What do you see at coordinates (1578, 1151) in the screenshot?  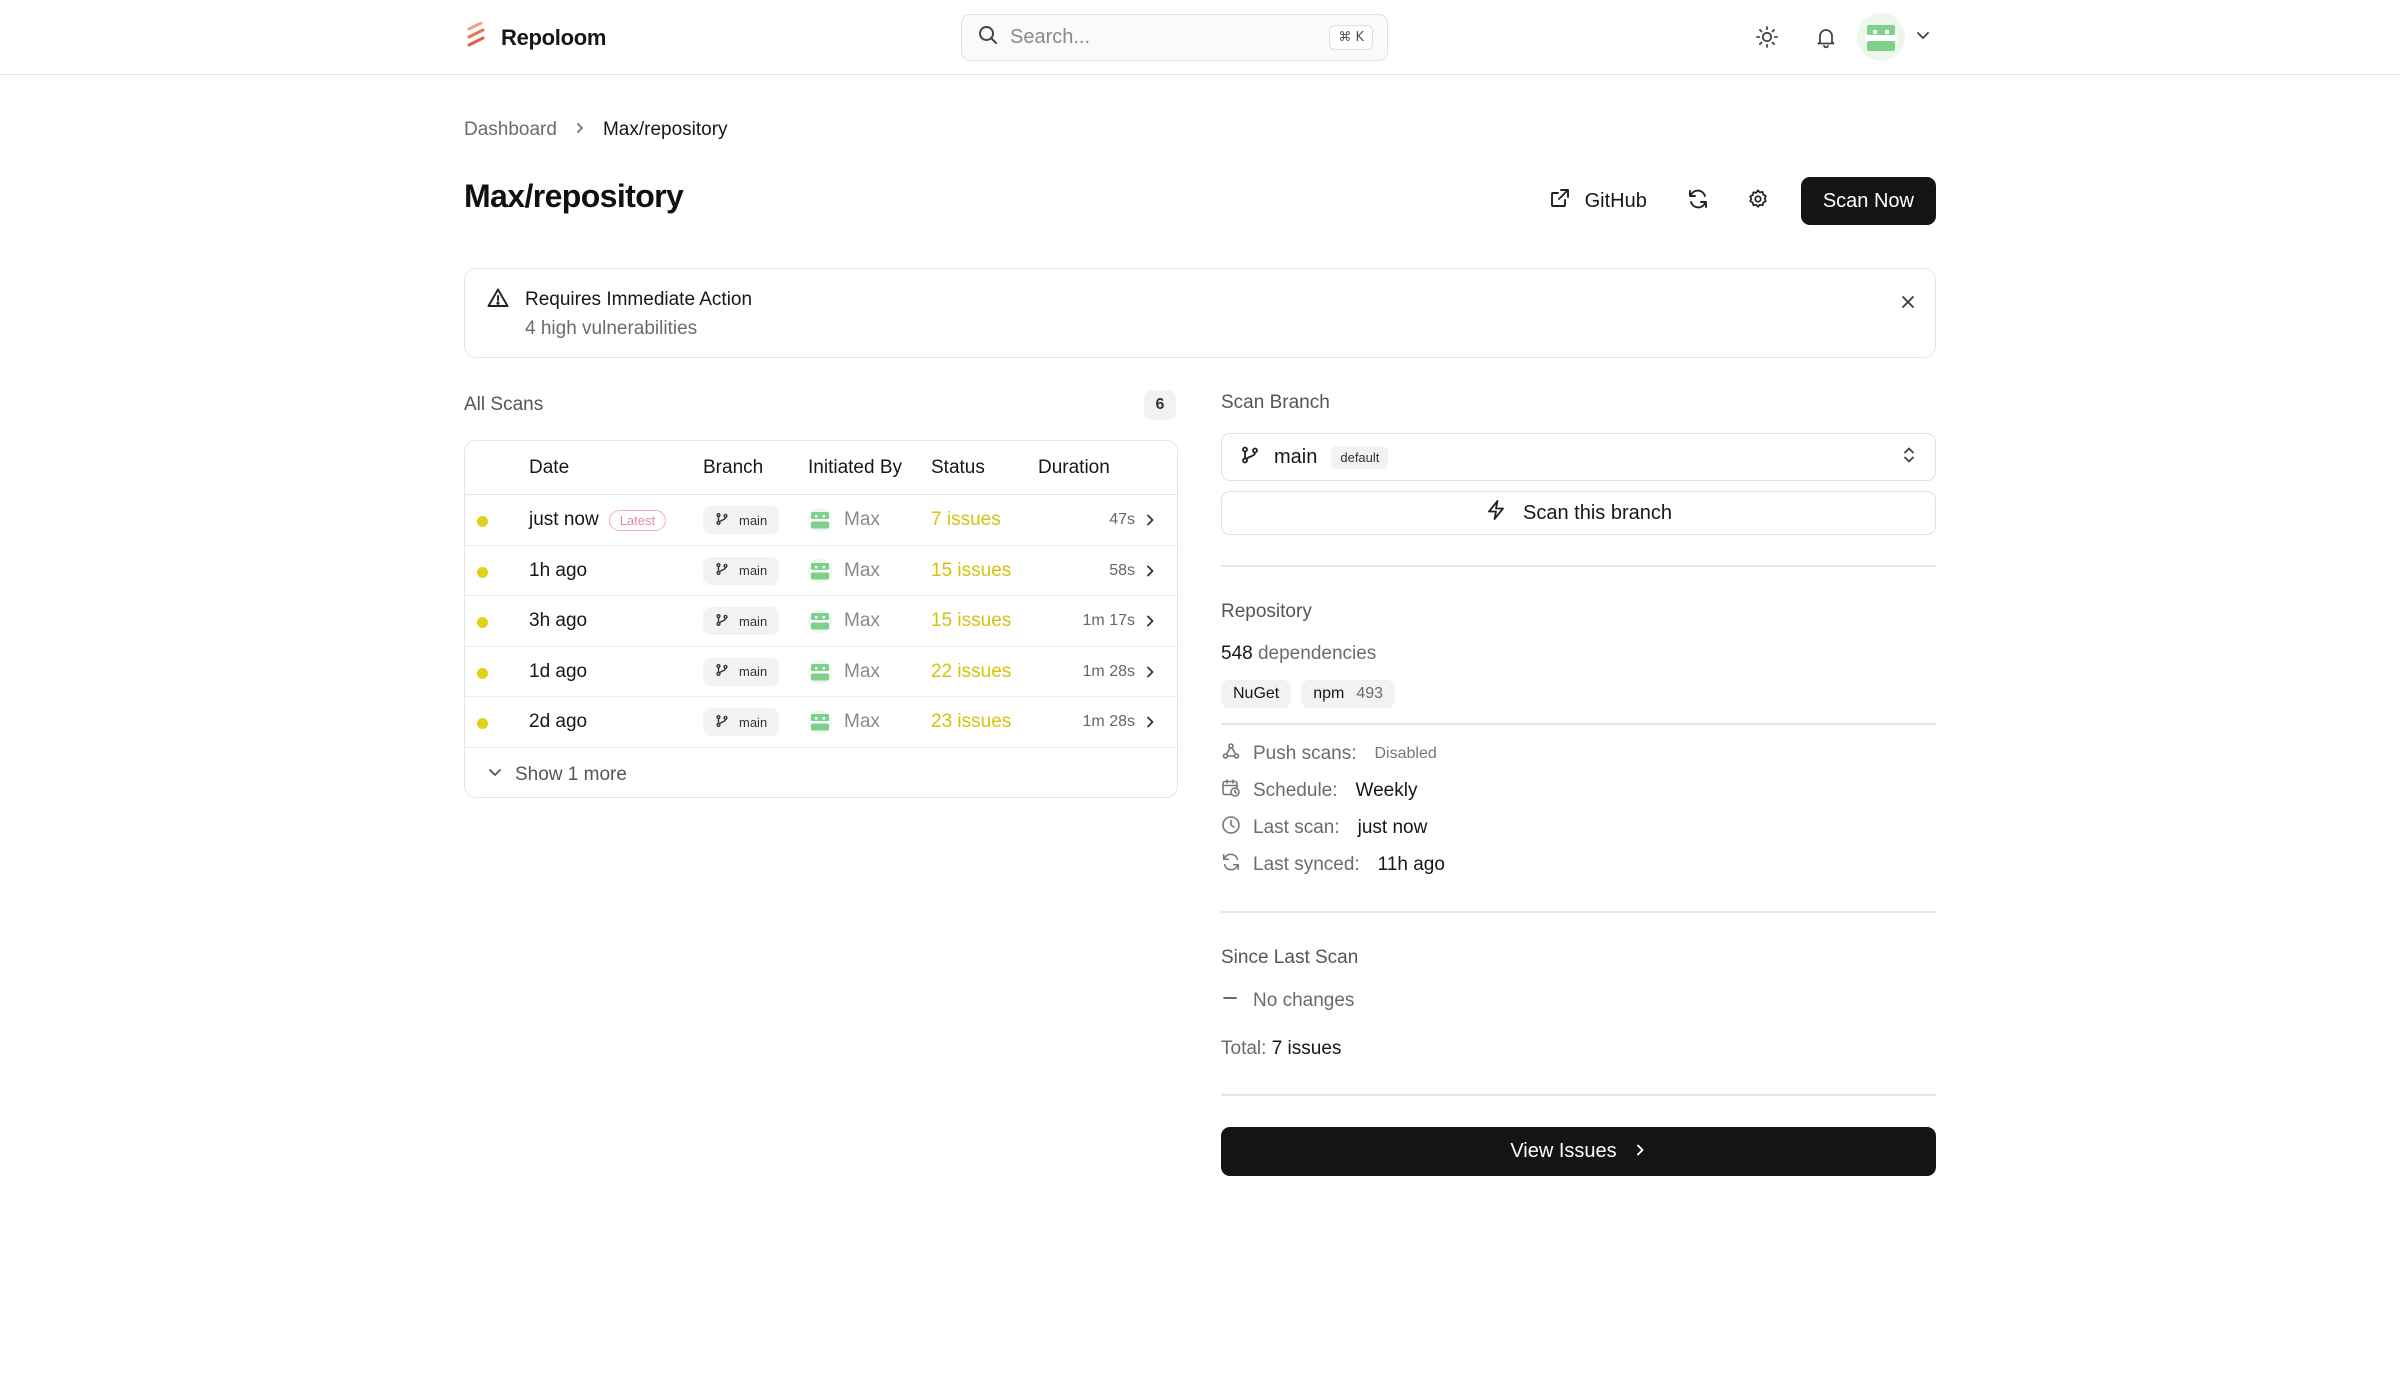 I see `view-issues-button: View Issues` at bounding box center [1578, 1151].